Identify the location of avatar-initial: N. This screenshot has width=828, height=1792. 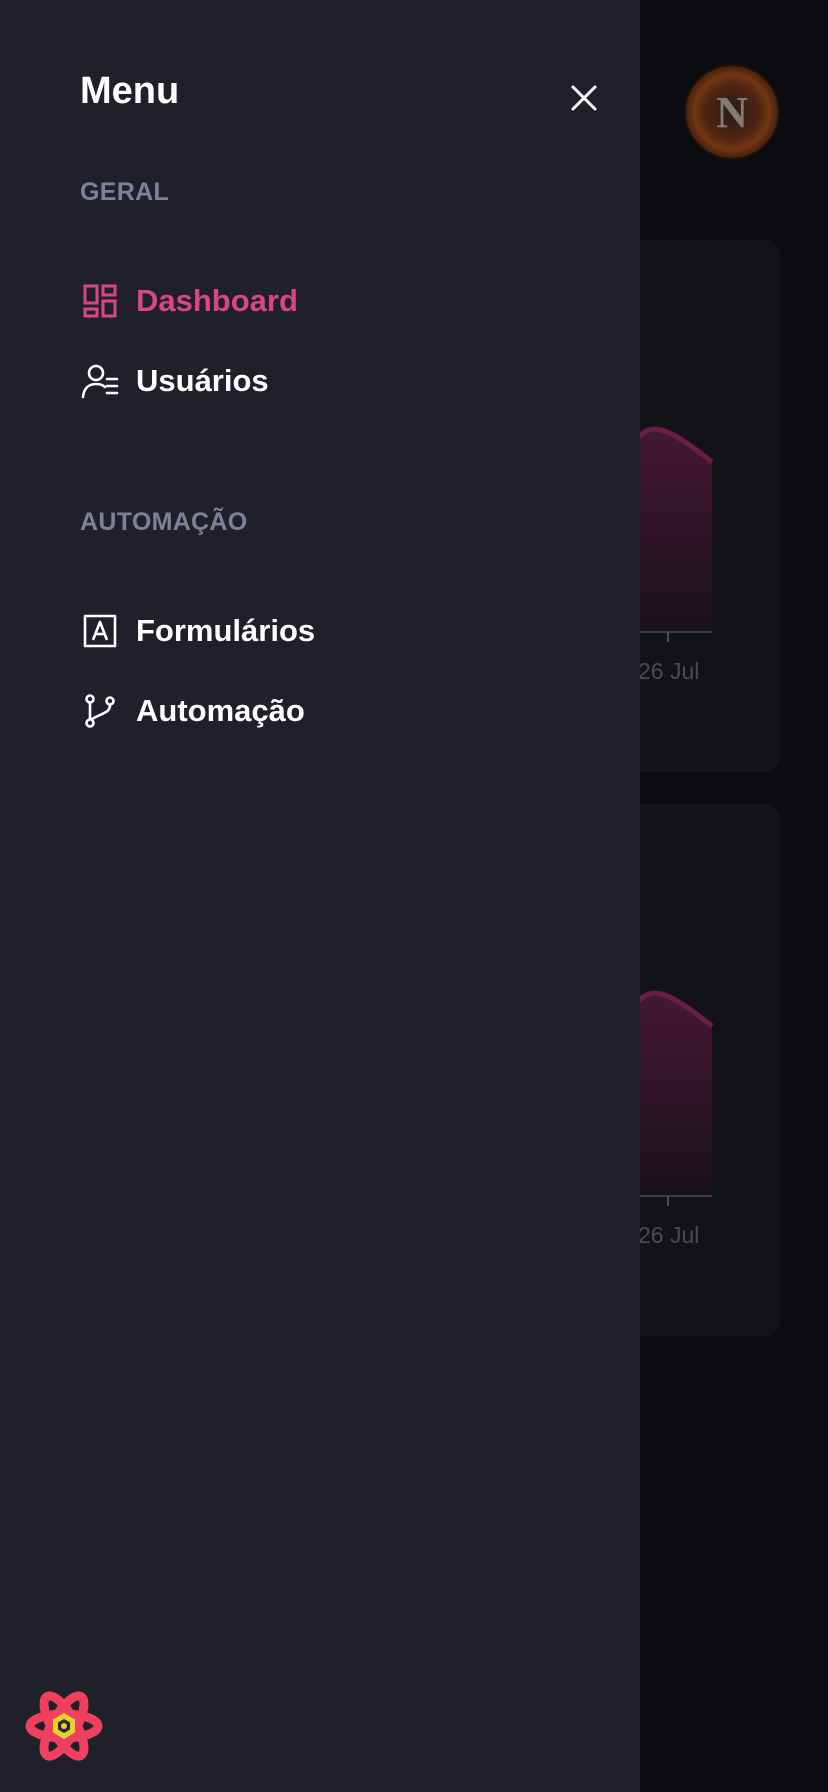
(732, 112).